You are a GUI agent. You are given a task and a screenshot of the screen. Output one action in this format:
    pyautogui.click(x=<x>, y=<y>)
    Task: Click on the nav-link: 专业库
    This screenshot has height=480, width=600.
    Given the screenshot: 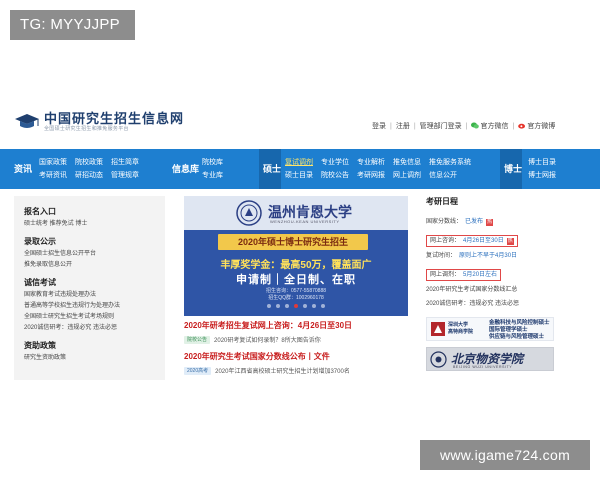 What is the action you would take?
    pyautogui.click(x=212, y=175)
    